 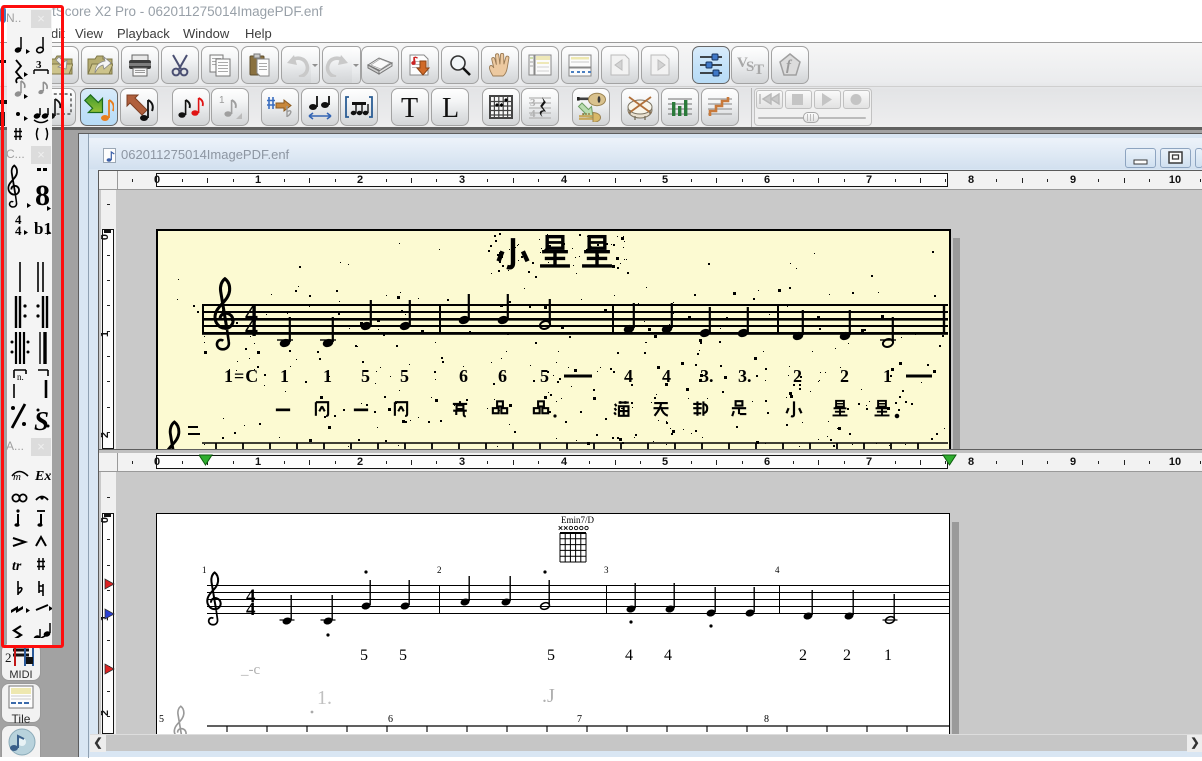 What do you see at coordinates (548, 696) in the screenshot?
I see `svg-text: .J` at bounding box center [548, 696].